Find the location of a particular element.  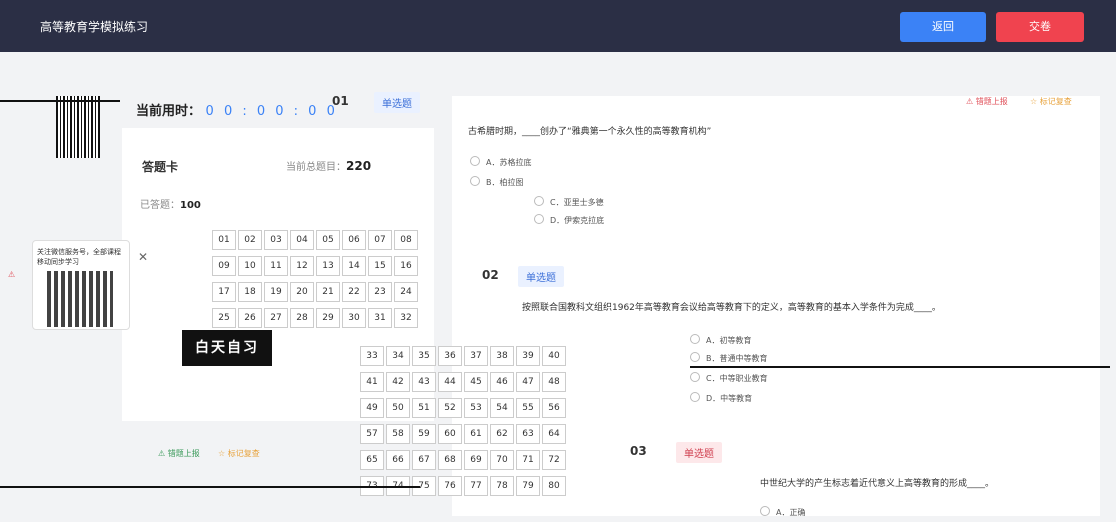

option-3a: A．正确 is located at coordinates (782, 512).